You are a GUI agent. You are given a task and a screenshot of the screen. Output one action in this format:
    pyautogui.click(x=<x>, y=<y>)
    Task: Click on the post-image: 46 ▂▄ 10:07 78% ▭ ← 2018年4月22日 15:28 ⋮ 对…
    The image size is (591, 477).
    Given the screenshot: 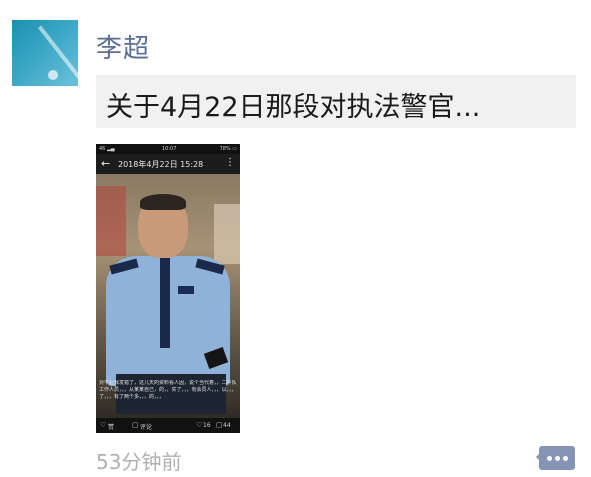 What is the action you would take?
    pyautogui.click(x=168, y=288)
    